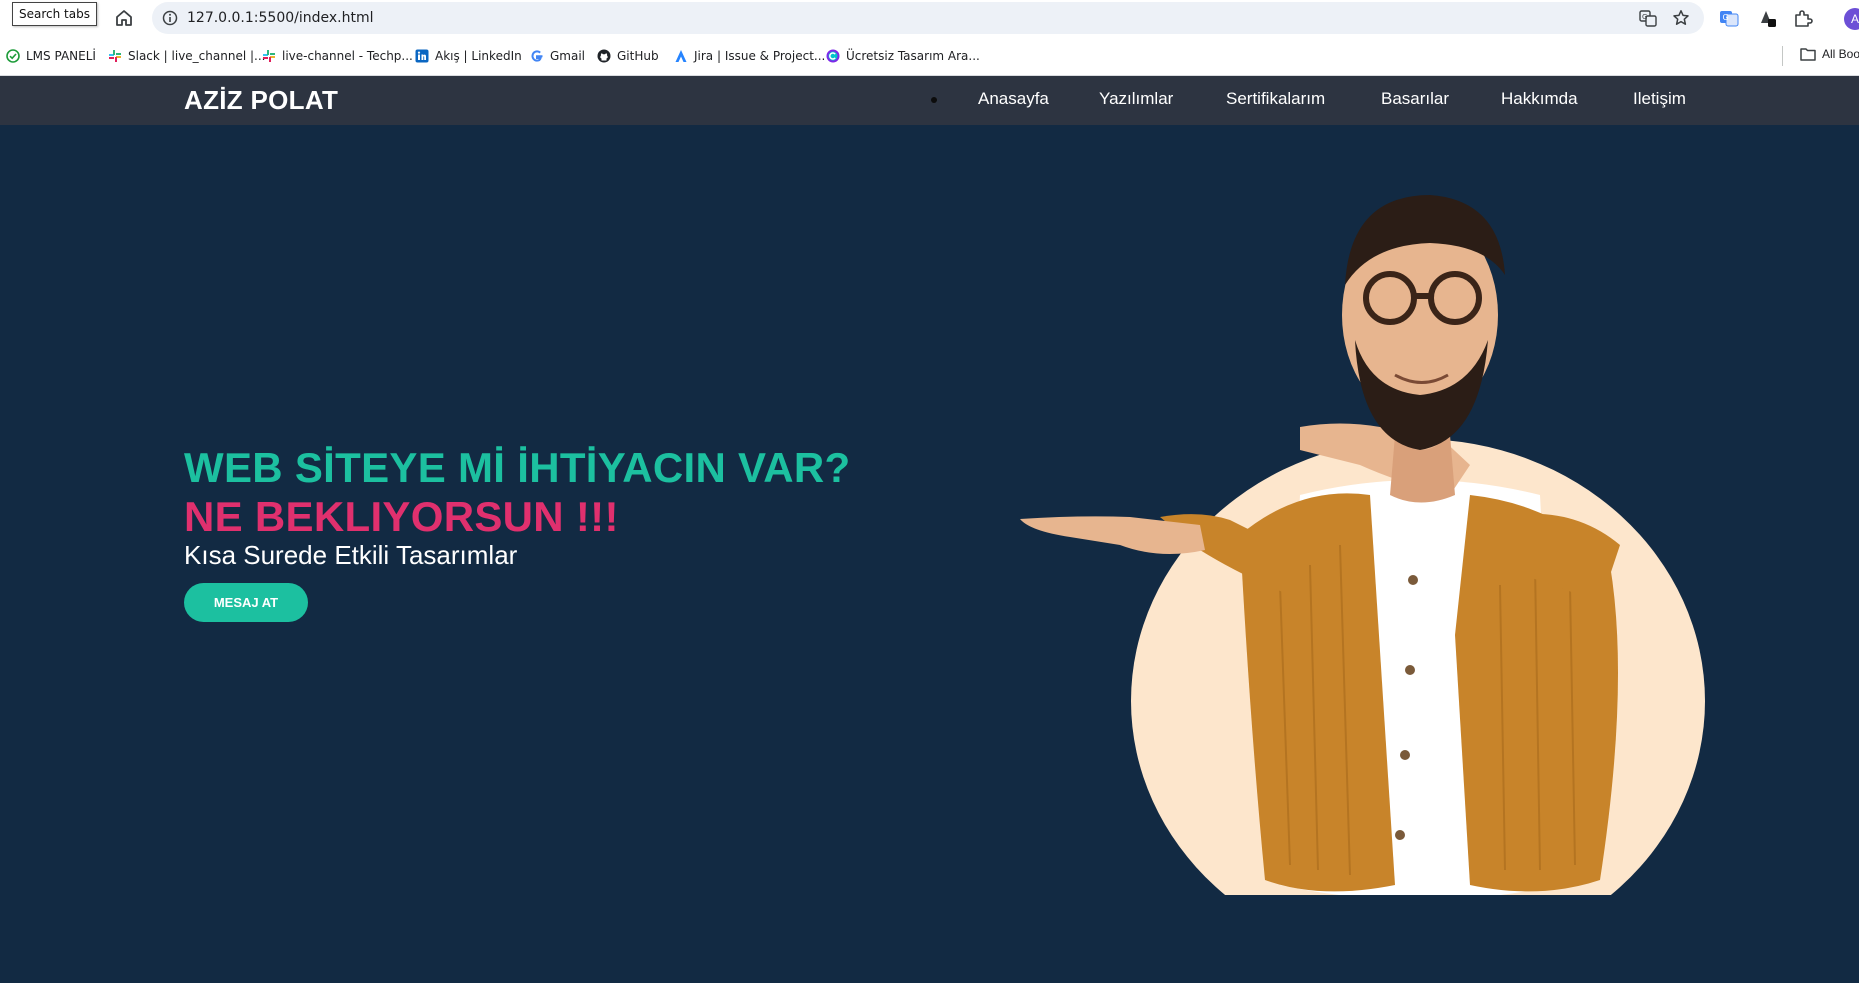 The image size is (1859, 983). What do you see at coordinates (1659, 99) in the screenshot?
I see `nav-link-iletisim: Iletişim` at bounding box center [1659, 99].